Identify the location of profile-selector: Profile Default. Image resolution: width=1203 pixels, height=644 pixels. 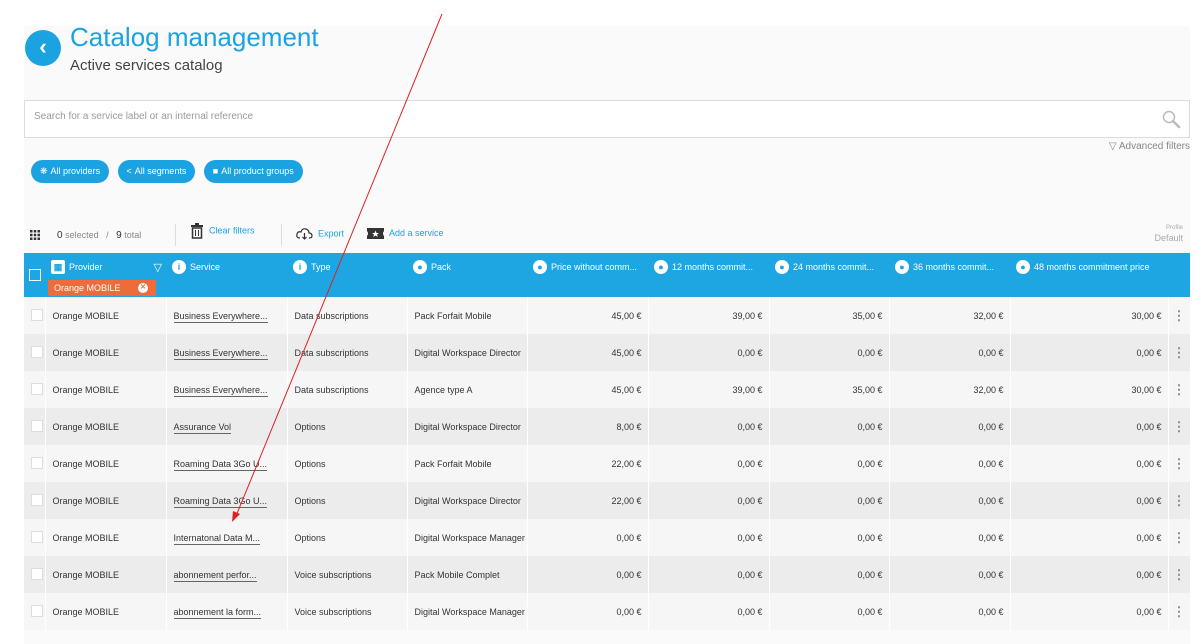
(1168, 233).